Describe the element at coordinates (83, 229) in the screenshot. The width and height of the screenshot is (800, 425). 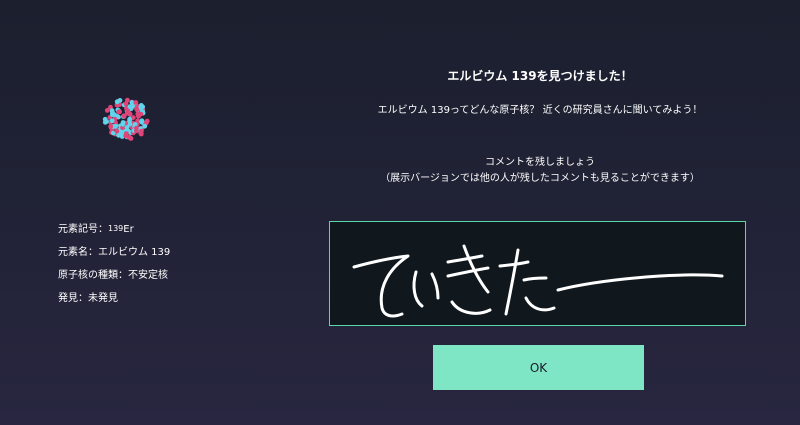
I see `element-symbol-label: 元素記号：` at that location.